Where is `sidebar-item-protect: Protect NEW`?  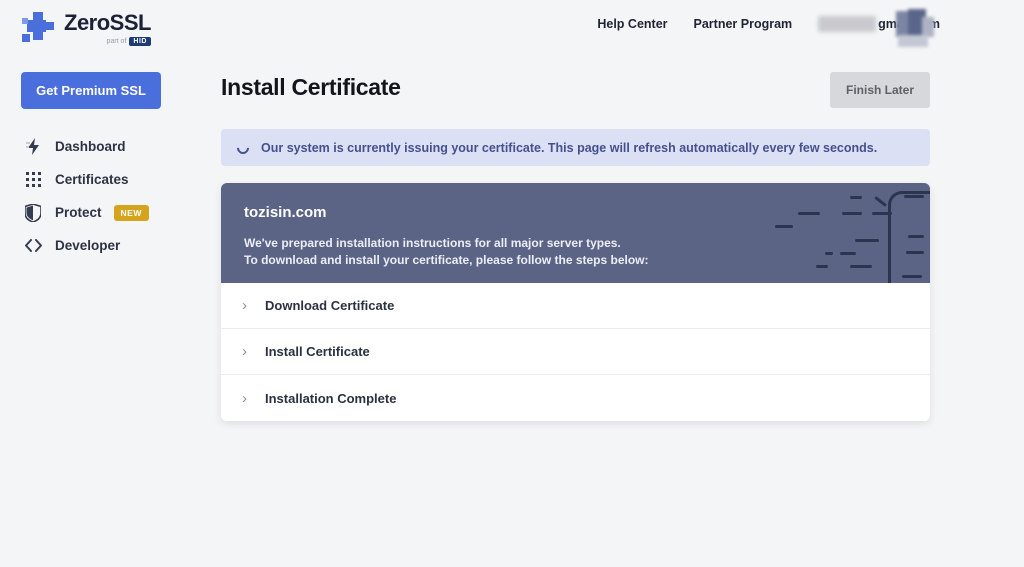 sidebar-item-protect: Protect NEW is located at coordinates (109, 212).